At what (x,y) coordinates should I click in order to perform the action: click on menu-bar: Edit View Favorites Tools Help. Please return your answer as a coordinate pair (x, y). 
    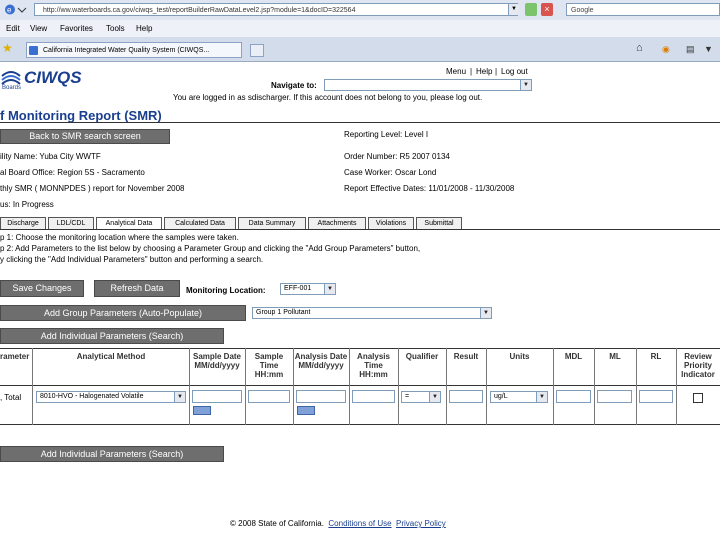
    Looking at the image, I should click on (360, 29).